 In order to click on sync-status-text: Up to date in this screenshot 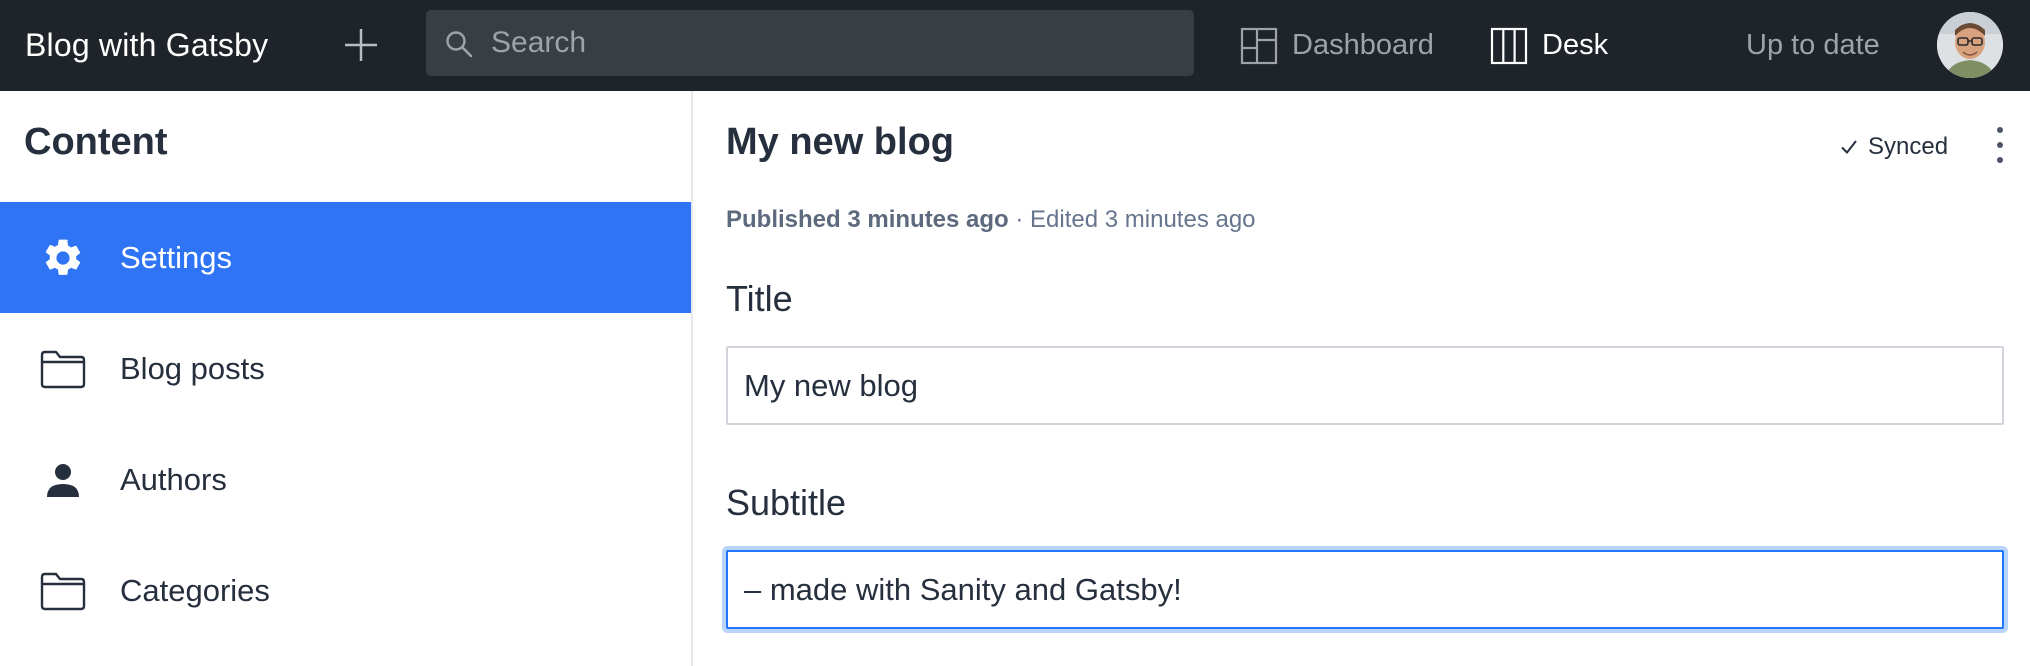, I will do `click(1813, 45)`.